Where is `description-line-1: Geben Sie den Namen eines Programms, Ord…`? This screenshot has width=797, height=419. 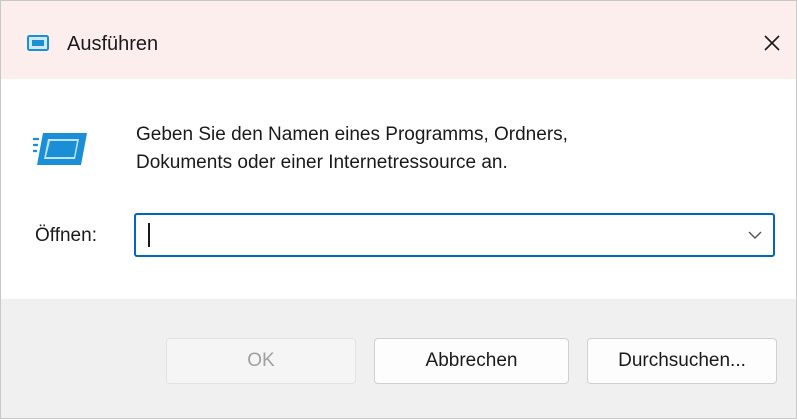 description-line-1: Geben Sie den Namen eines Programms, Ord… is located at coordinates (352, 134).